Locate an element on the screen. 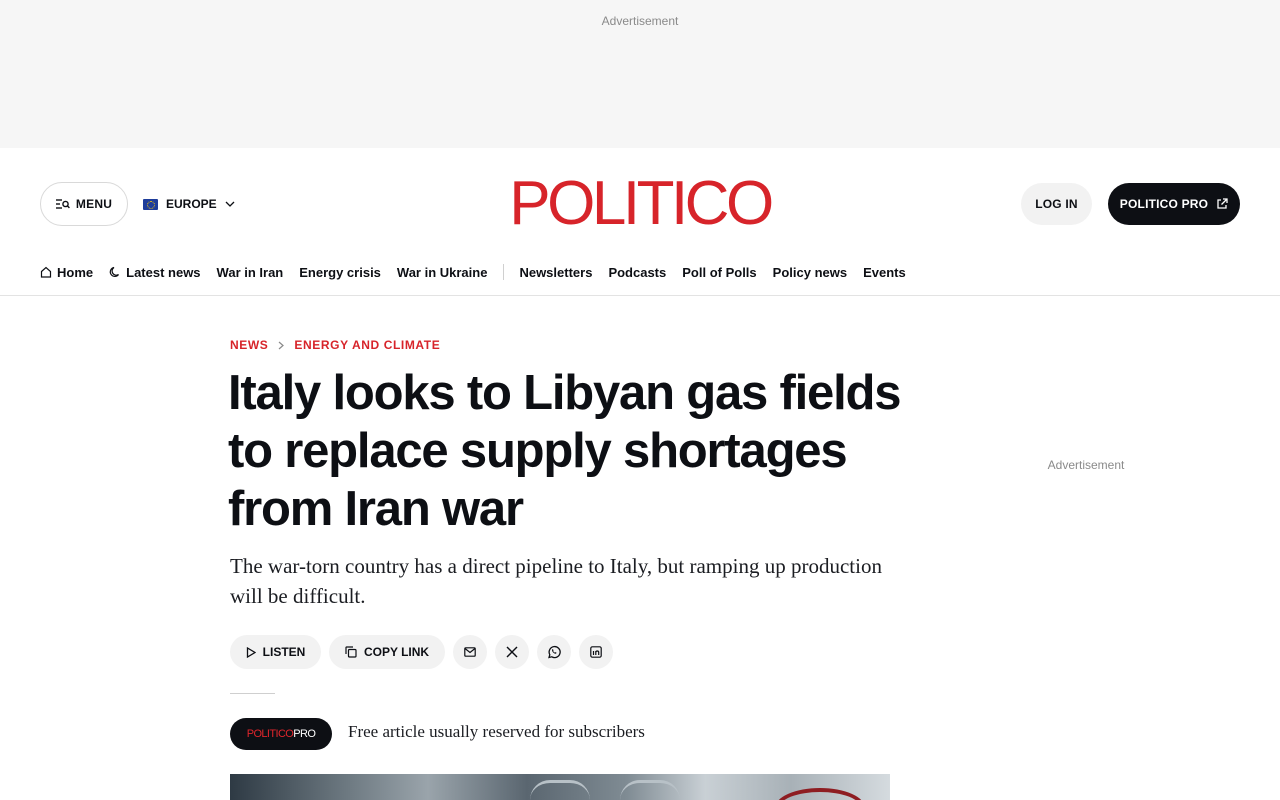 The height and width of the screenshot is (800, 1280). nav-item-war-in-iran: War in Iran is located at coordinates (250, 272).